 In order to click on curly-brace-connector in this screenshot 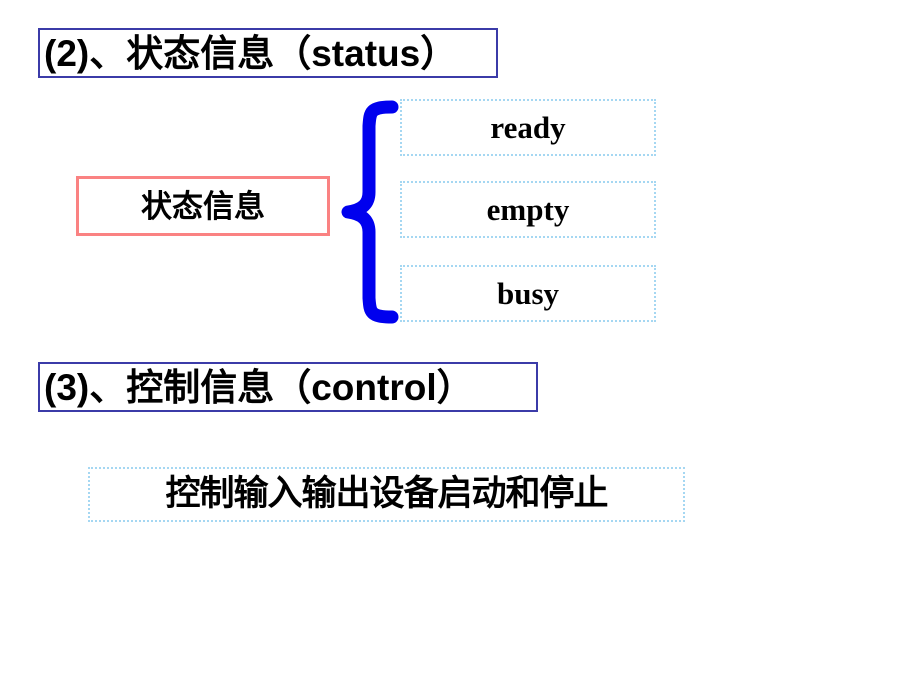, I will do `click(371, 212)`.